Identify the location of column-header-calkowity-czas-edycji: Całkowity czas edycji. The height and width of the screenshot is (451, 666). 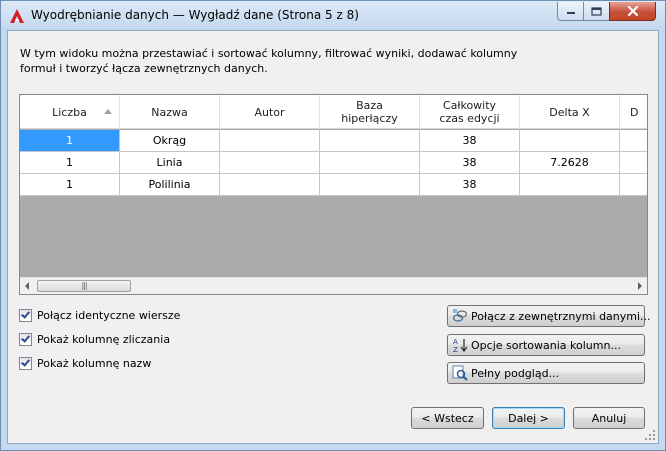
(470, 112).